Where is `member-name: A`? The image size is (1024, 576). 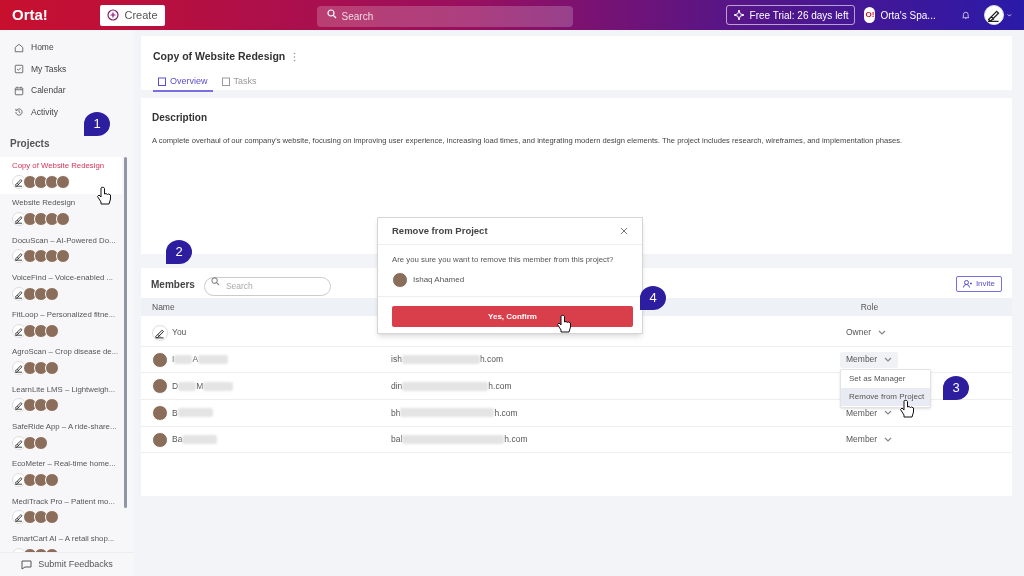 member-name: A is located at coordinates (195, 359).